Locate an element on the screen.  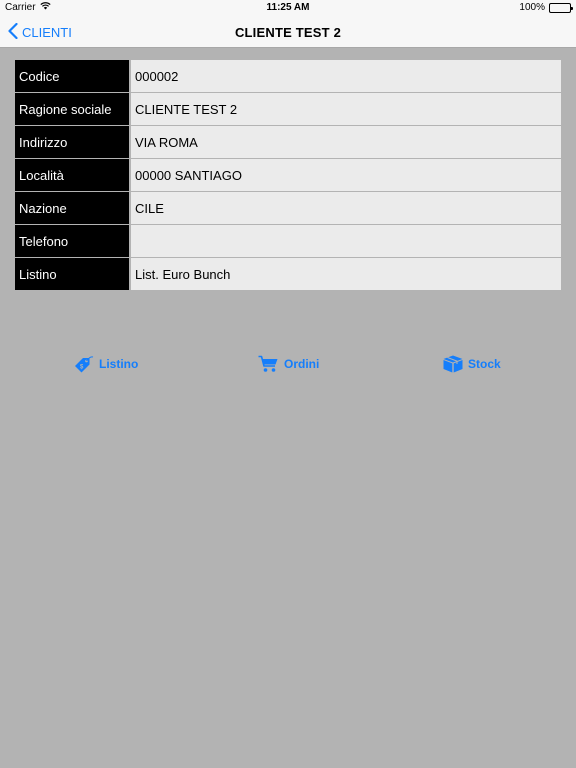
battery-percentage: 100% is located at coordinates (532, 7).